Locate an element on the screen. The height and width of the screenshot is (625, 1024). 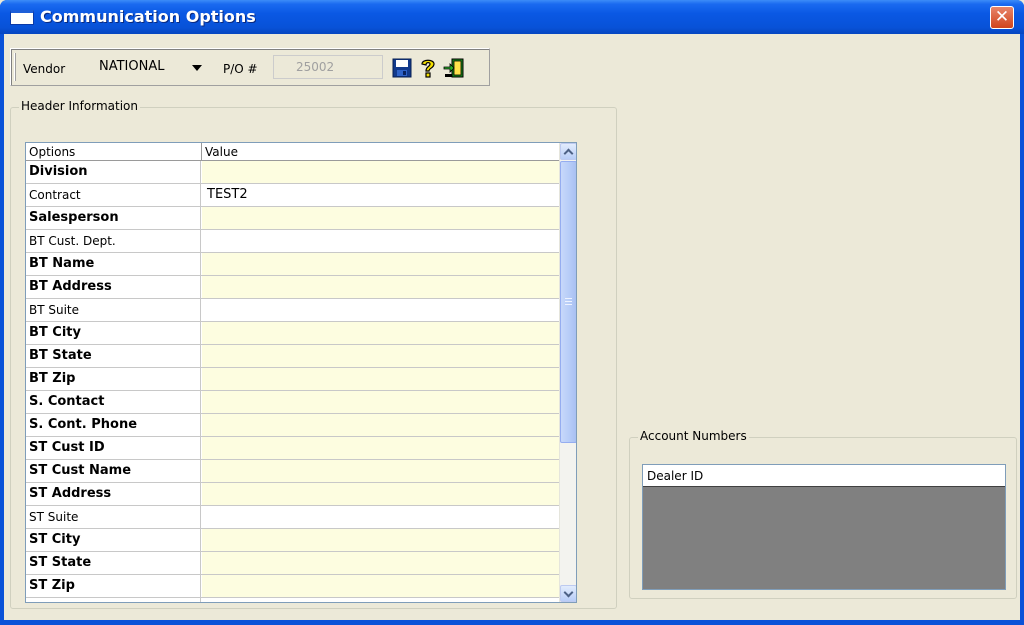
option-name-cell: ST Zip is located at coordinates (113, 586).